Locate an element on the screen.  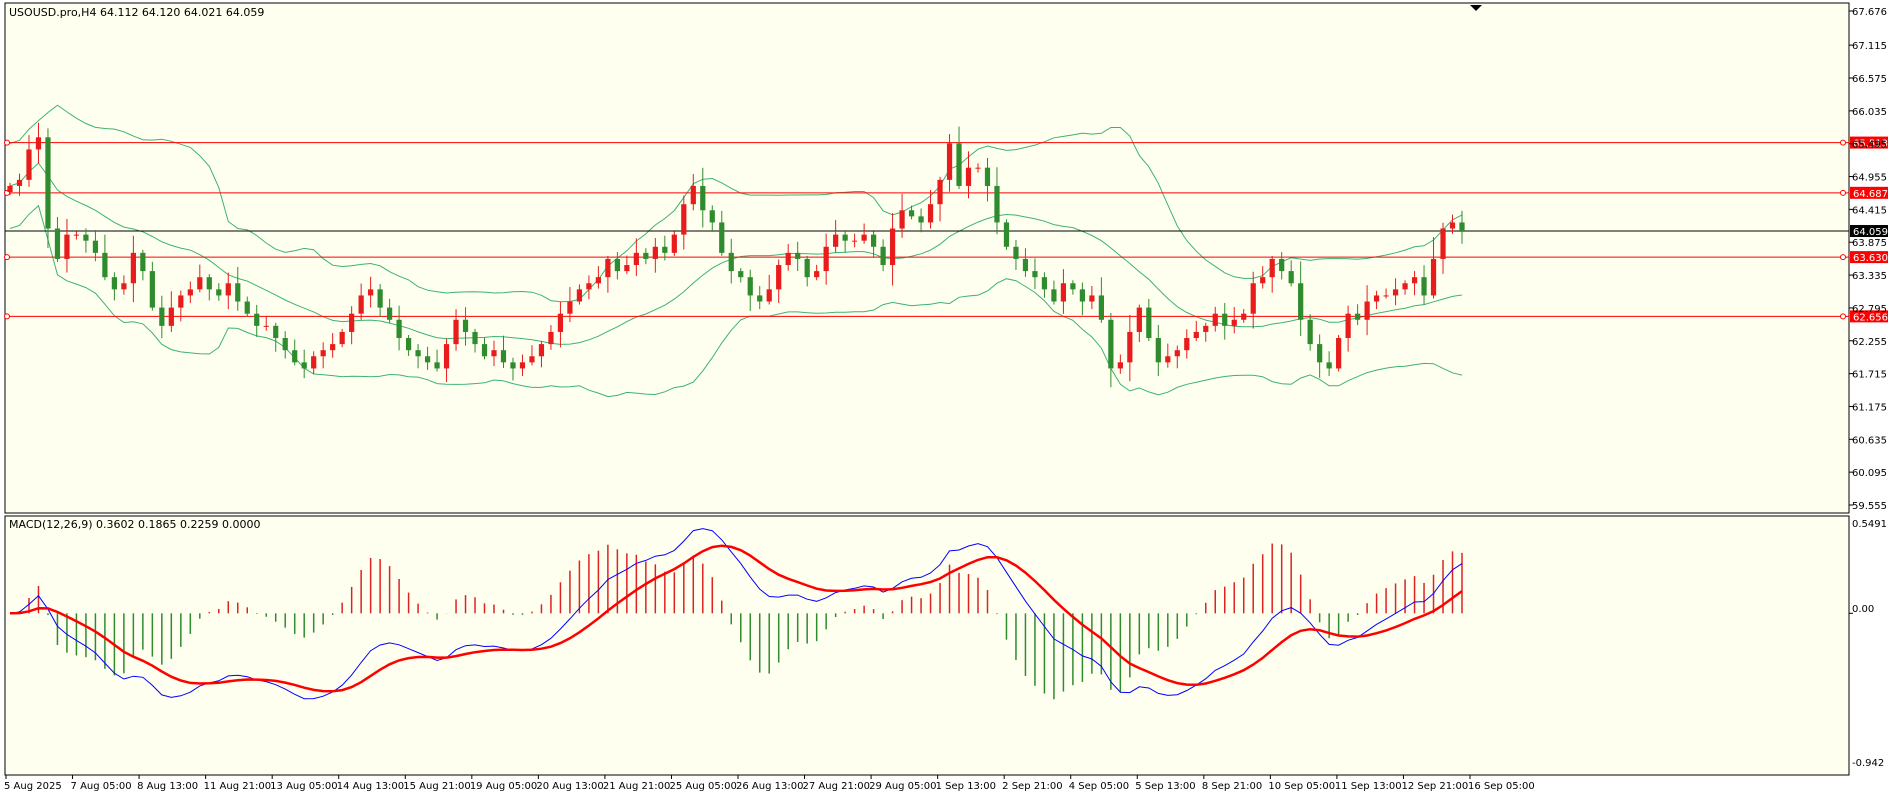
time-tick-label: 20 Aug 13:00 is located at coordinates (569, 786).